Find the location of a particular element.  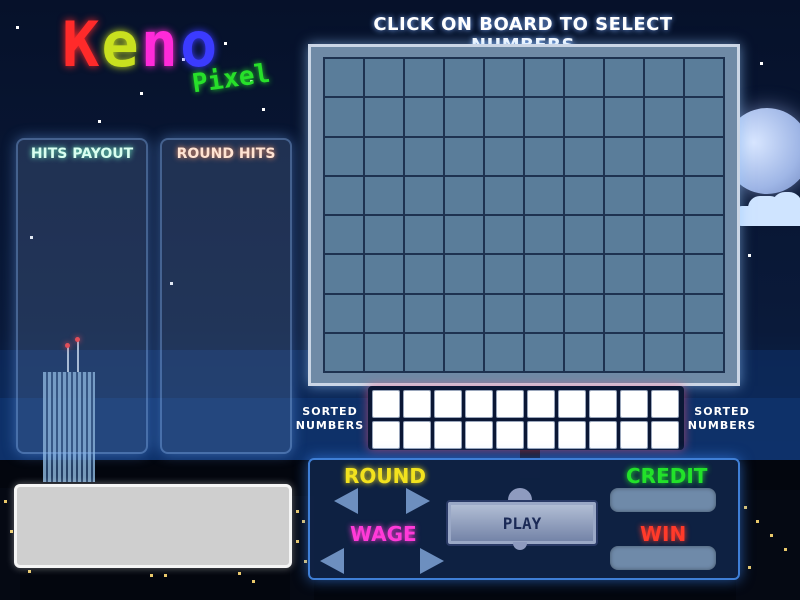

cloud is located at coordinates (766, 211).